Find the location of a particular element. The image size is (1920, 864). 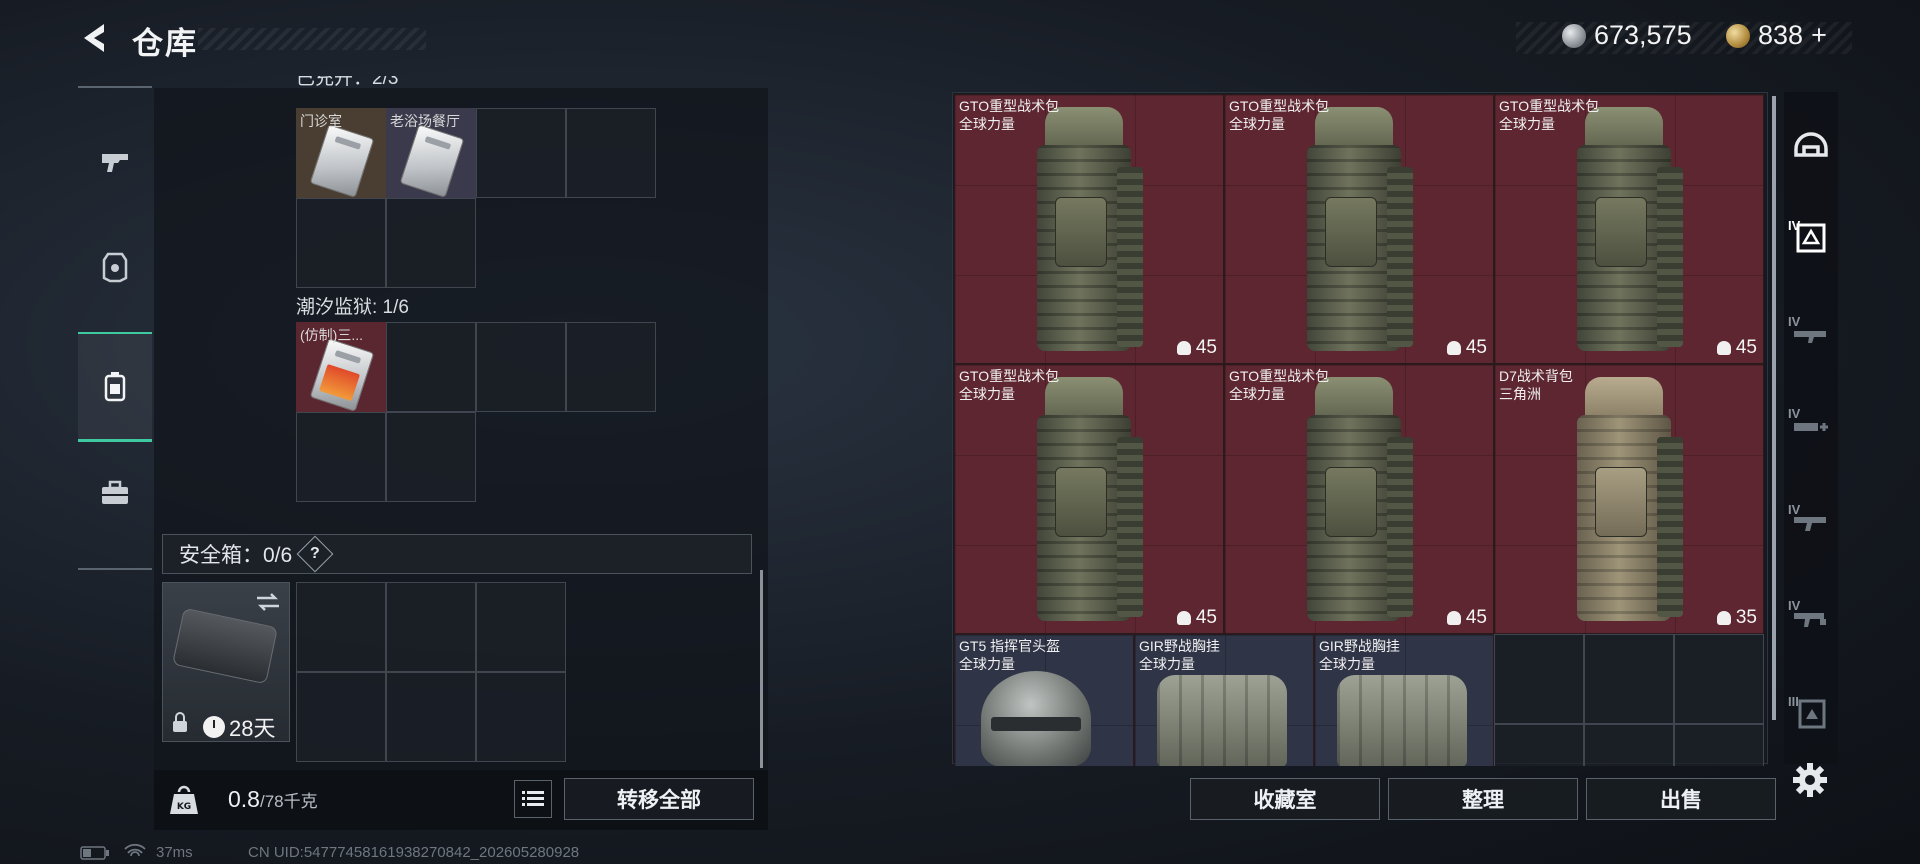

ping-readout: 37ms is located at coordinates (174, 852).